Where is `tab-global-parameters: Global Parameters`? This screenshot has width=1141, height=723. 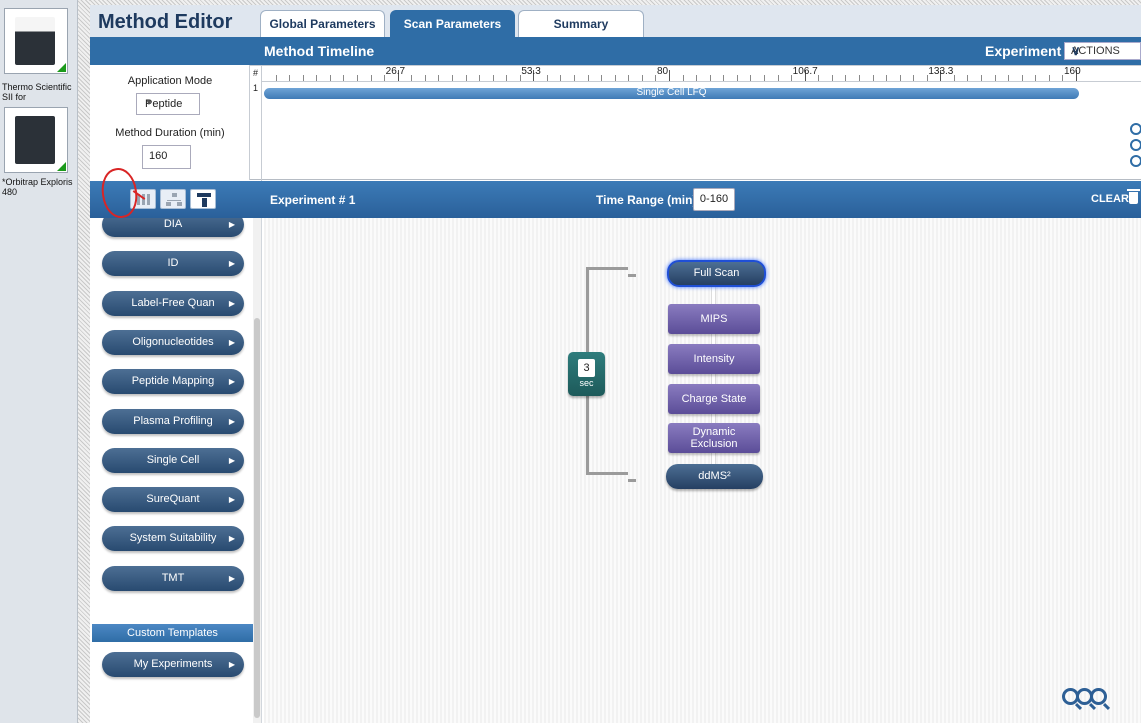
tab-global-parameters: Global Parameters is located at coordinates (322, 23).